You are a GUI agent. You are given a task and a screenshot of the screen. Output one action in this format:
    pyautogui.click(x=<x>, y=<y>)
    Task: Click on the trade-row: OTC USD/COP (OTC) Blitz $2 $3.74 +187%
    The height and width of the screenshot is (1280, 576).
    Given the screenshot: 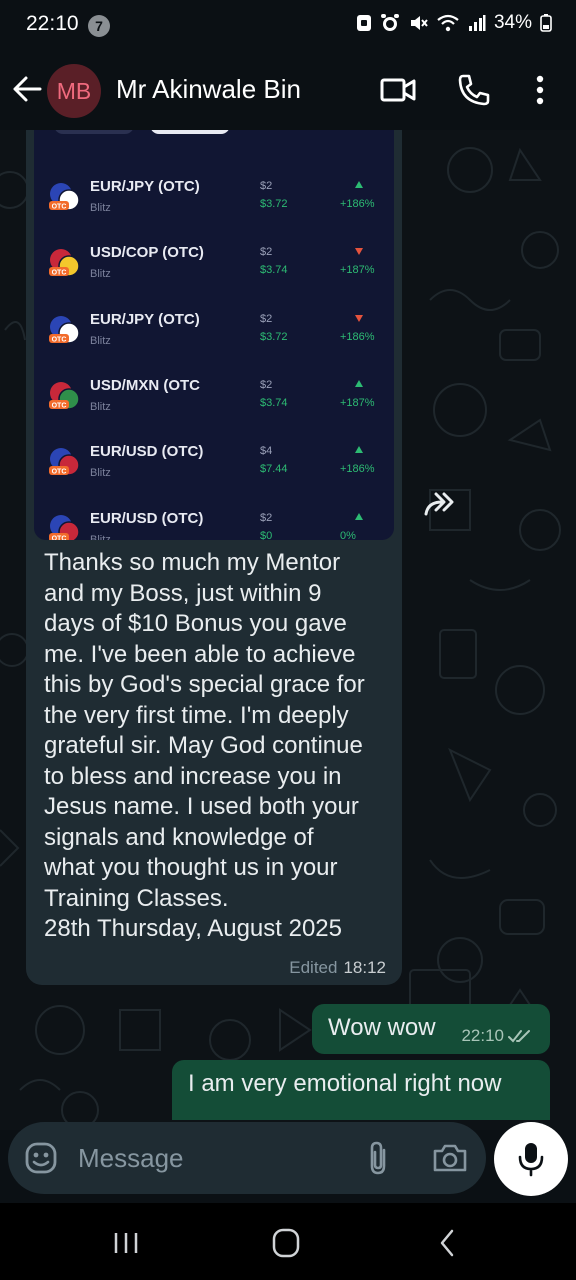 What is the action you would take?
    pyautogui.click(x=214, y=269)
    